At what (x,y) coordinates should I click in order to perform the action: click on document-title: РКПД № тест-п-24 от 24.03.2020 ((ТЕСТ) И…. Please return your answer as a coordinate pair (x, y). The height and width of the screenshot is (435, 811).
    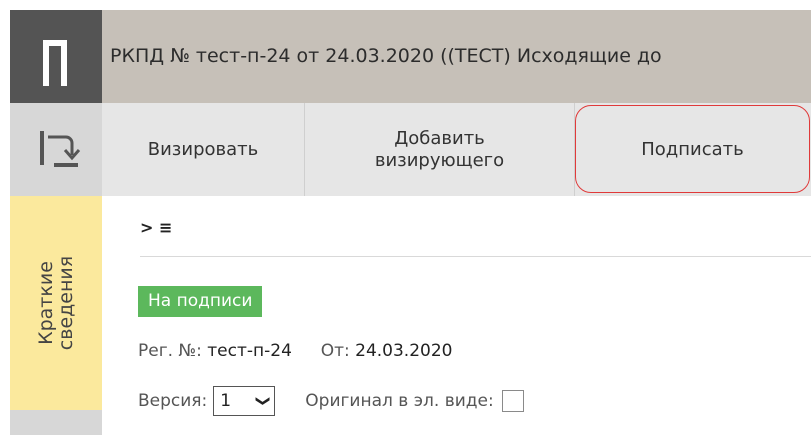
    Looking at the image, I should click on (386, 56).